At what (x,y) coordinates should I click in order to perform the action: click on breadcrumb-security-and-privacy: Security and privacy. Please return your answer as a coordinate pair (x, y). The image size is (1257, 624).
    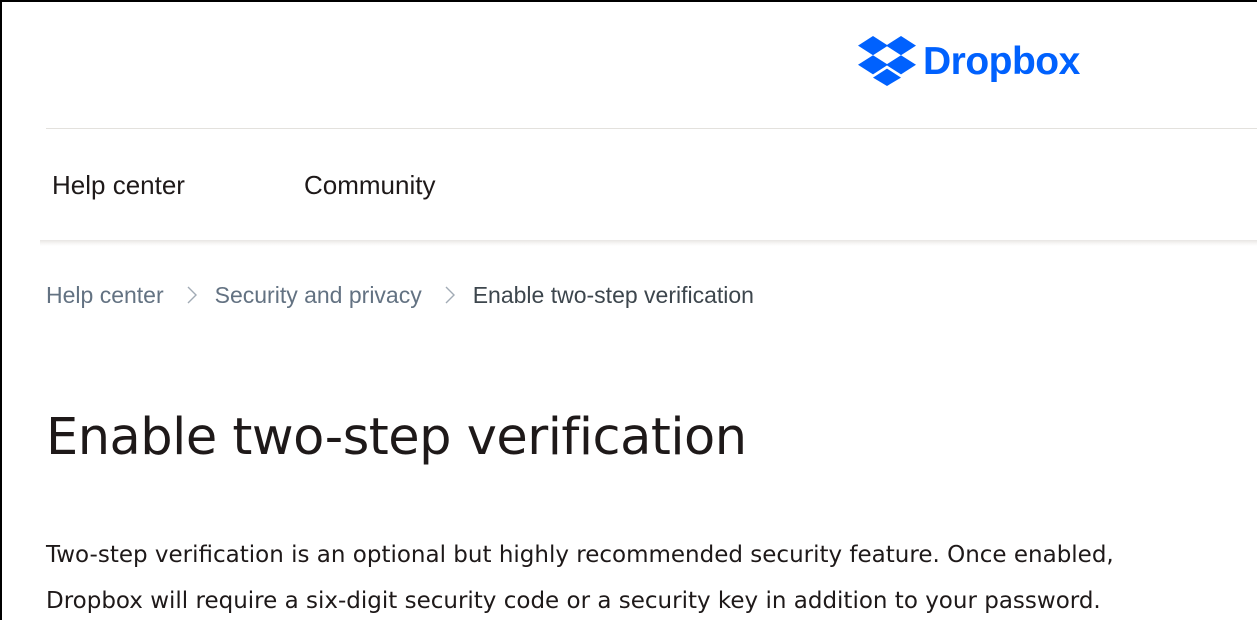
    Looking at the image, I should click on (318, 295).